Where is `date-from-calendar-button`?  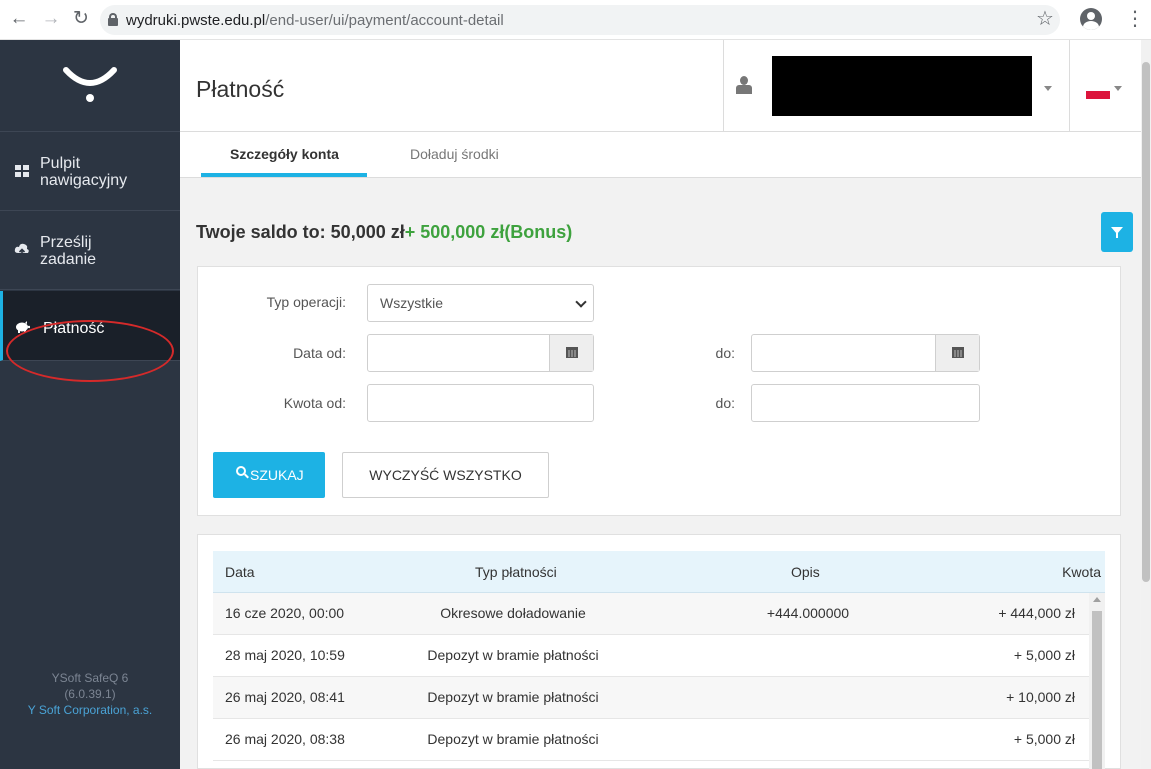 date-from-calendar-button is located at coordinates (571, 353).